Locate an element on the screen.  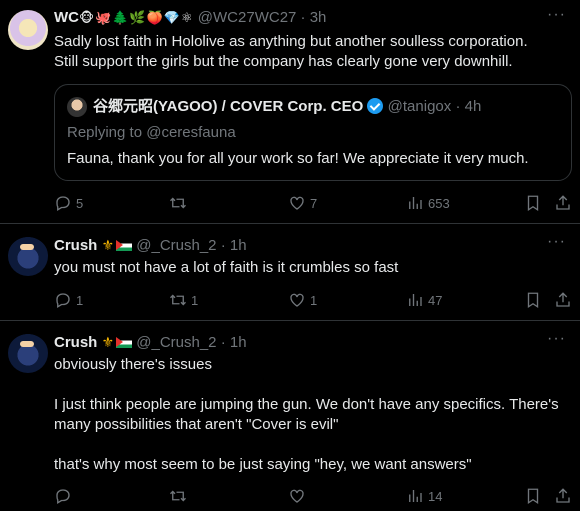
like-button: 7 is located at coordinates (302, 203).